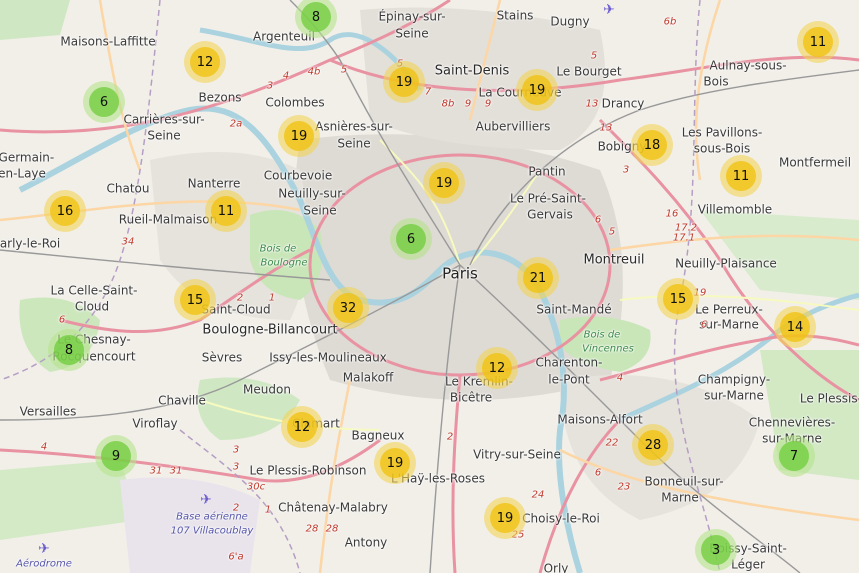 Image resolution: width=859 pixels, height=573 pixels. What do you see at coordinates (164, 119) in the screenshot?
I see `place-label: Carrières-sur-` at bounding box center [164, 119].